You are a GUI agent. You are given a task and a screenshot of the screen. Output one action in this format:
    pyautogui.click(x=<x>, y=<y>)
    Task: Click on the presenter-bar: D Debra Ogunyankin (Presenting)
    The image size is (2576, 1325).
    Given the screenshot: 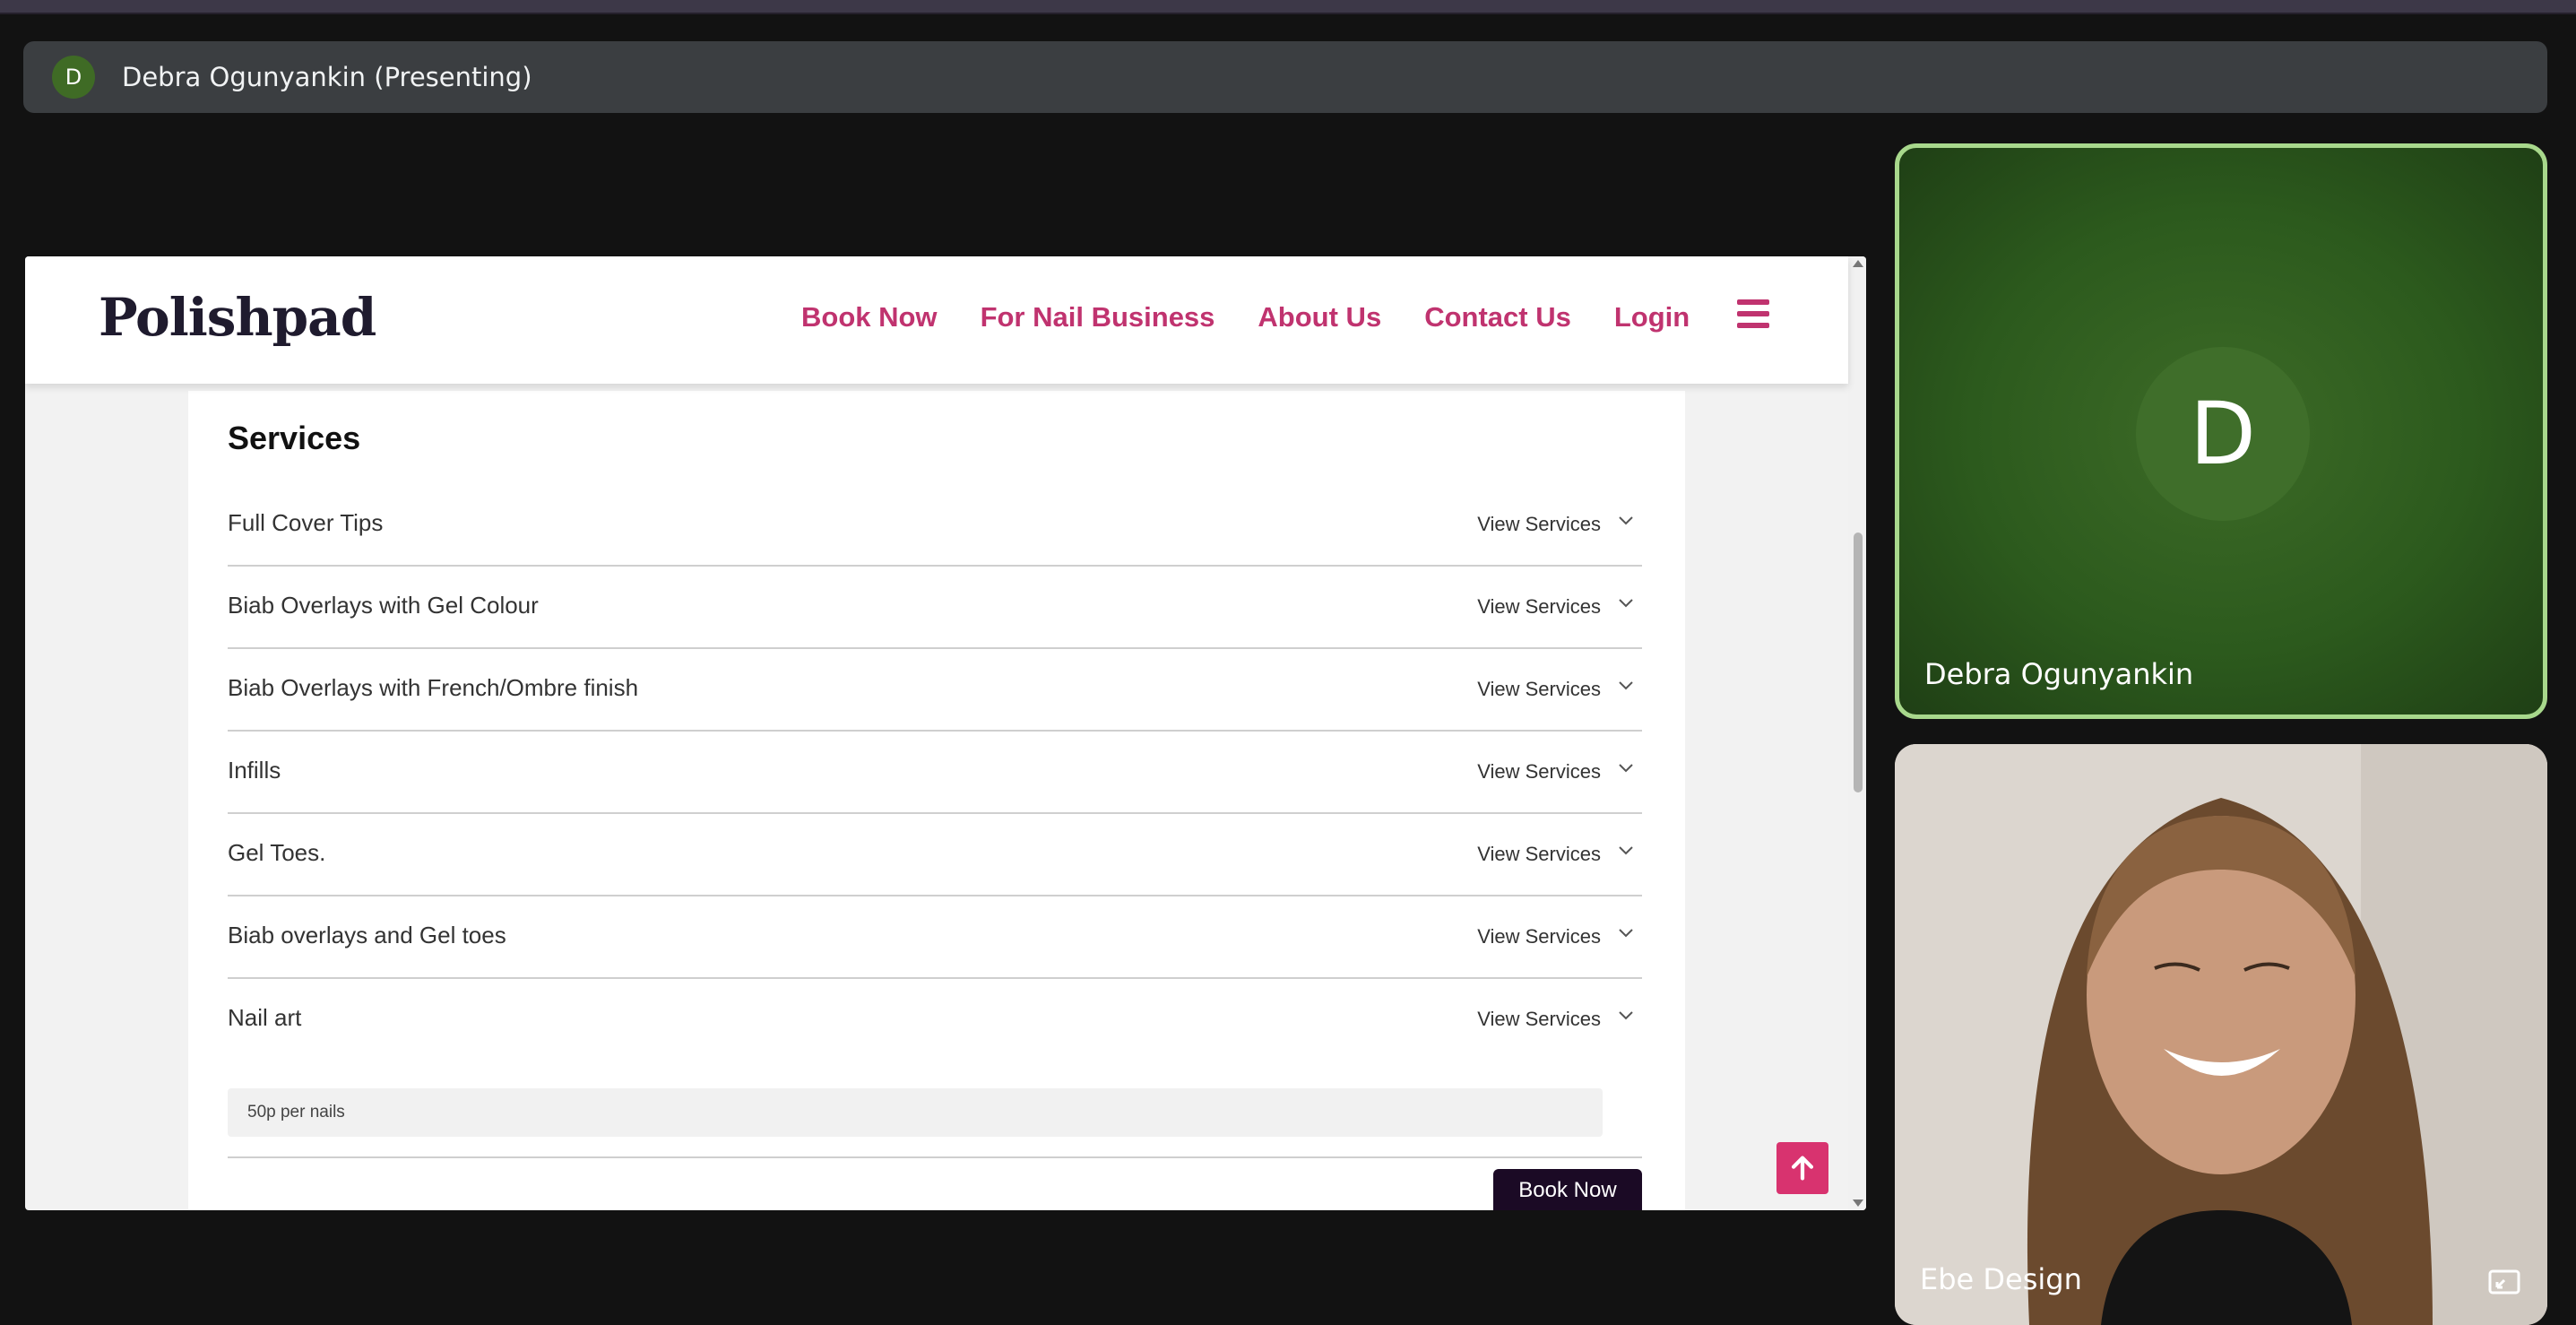 What is the action you would take?
    pyautogui.click(x=1285, y=77)
    